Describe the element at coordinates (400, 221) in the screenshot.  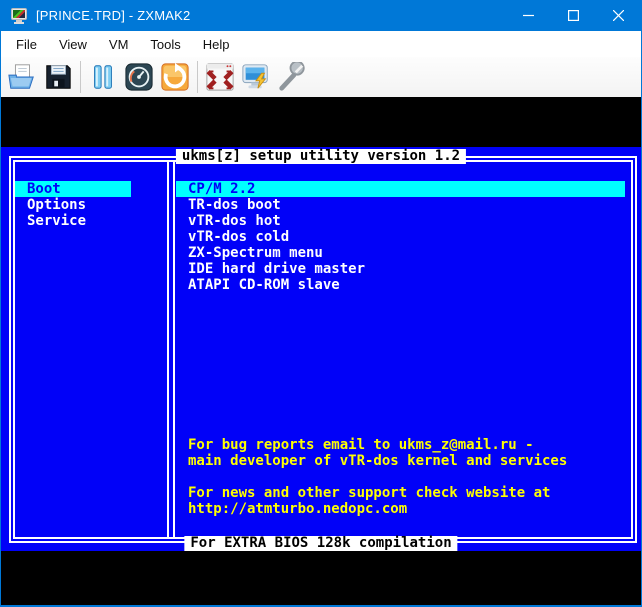
I see `boot-option-vtr-hot: vTR-dos hot` at that location.